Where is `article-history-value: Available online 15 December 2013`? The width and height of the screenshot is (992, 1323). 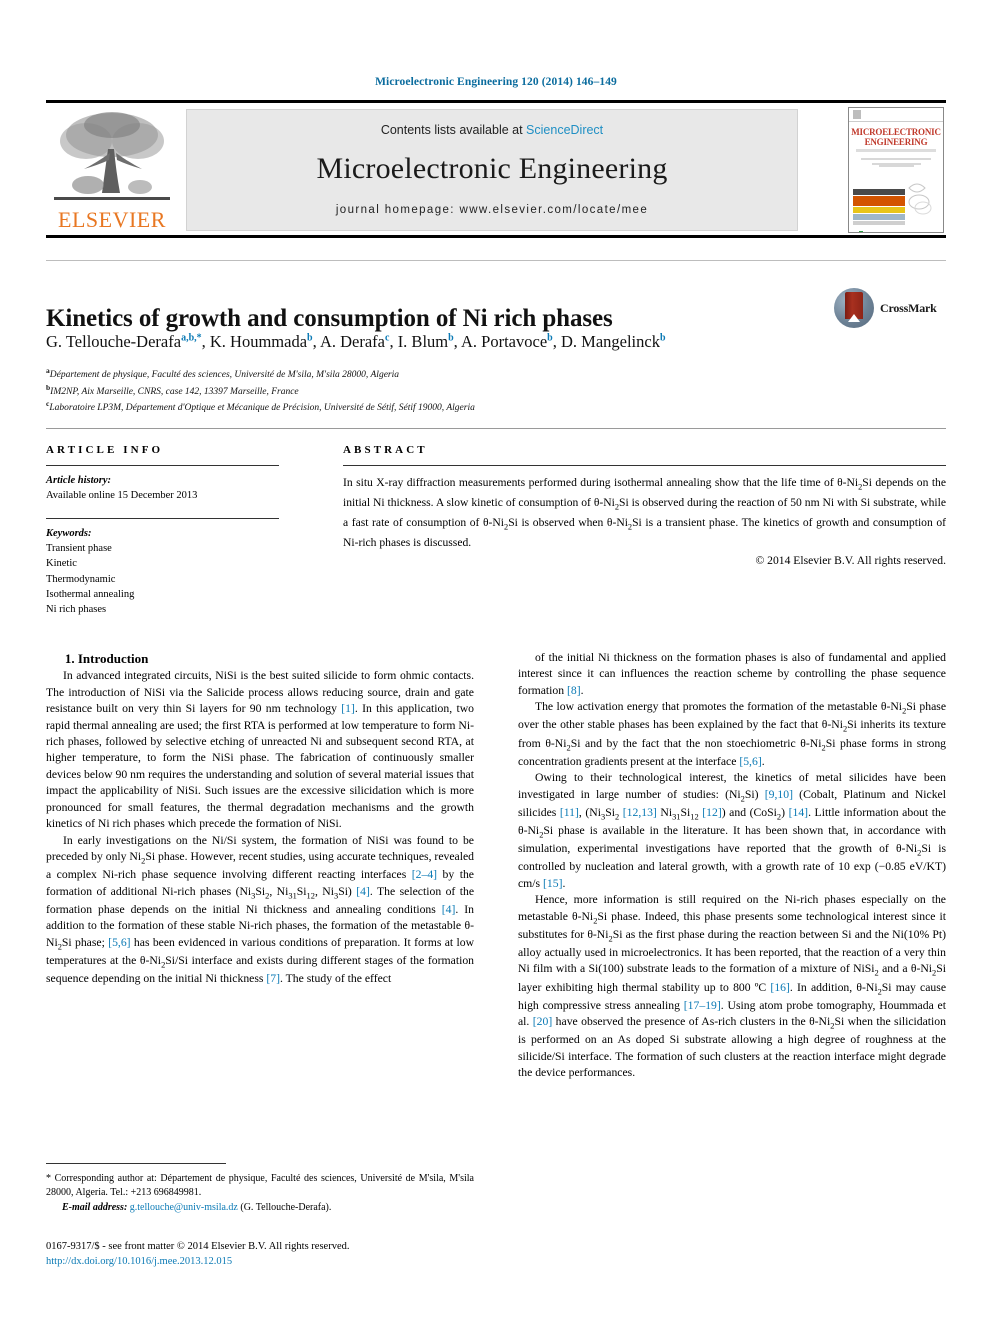
article-history-value: Available online 15 December 2013 is located at coordinates (122, 496).